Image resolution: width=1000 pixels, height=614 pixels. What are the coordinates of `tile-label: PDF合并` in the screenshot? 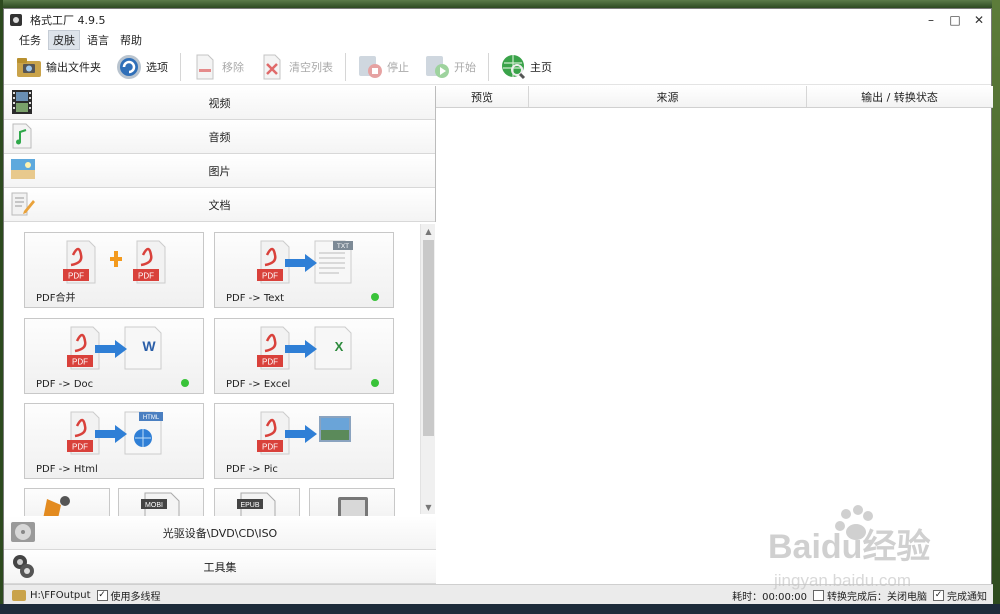 It's located at (56, 298).